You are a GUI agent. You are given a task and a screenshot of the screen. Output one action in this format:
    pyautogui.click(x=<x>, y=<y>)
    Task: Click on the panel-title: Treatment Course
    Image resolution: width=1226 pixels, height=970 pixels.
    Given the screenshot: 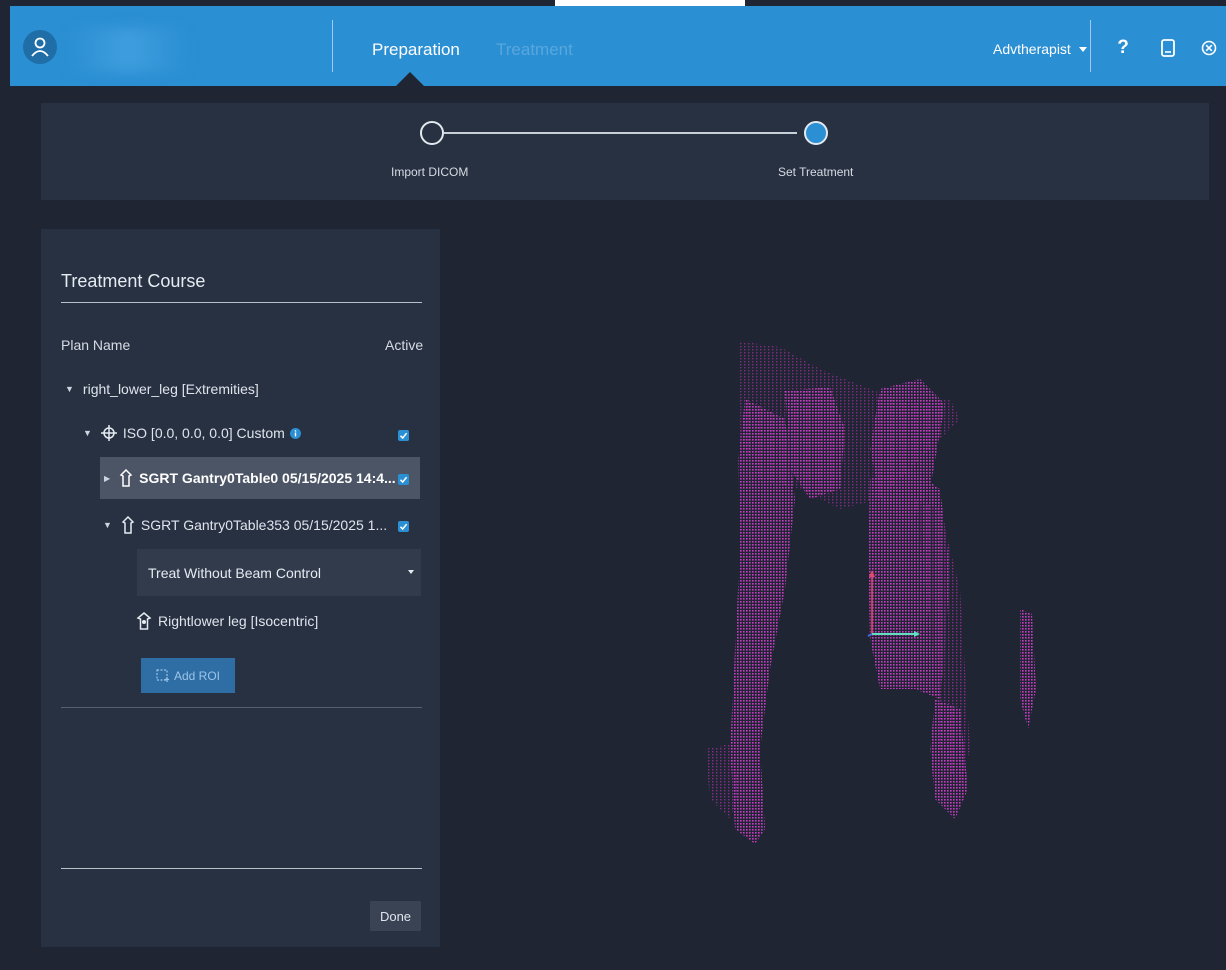 What is the action you would take?
    pyautogui.click(x=133, y=281)
    